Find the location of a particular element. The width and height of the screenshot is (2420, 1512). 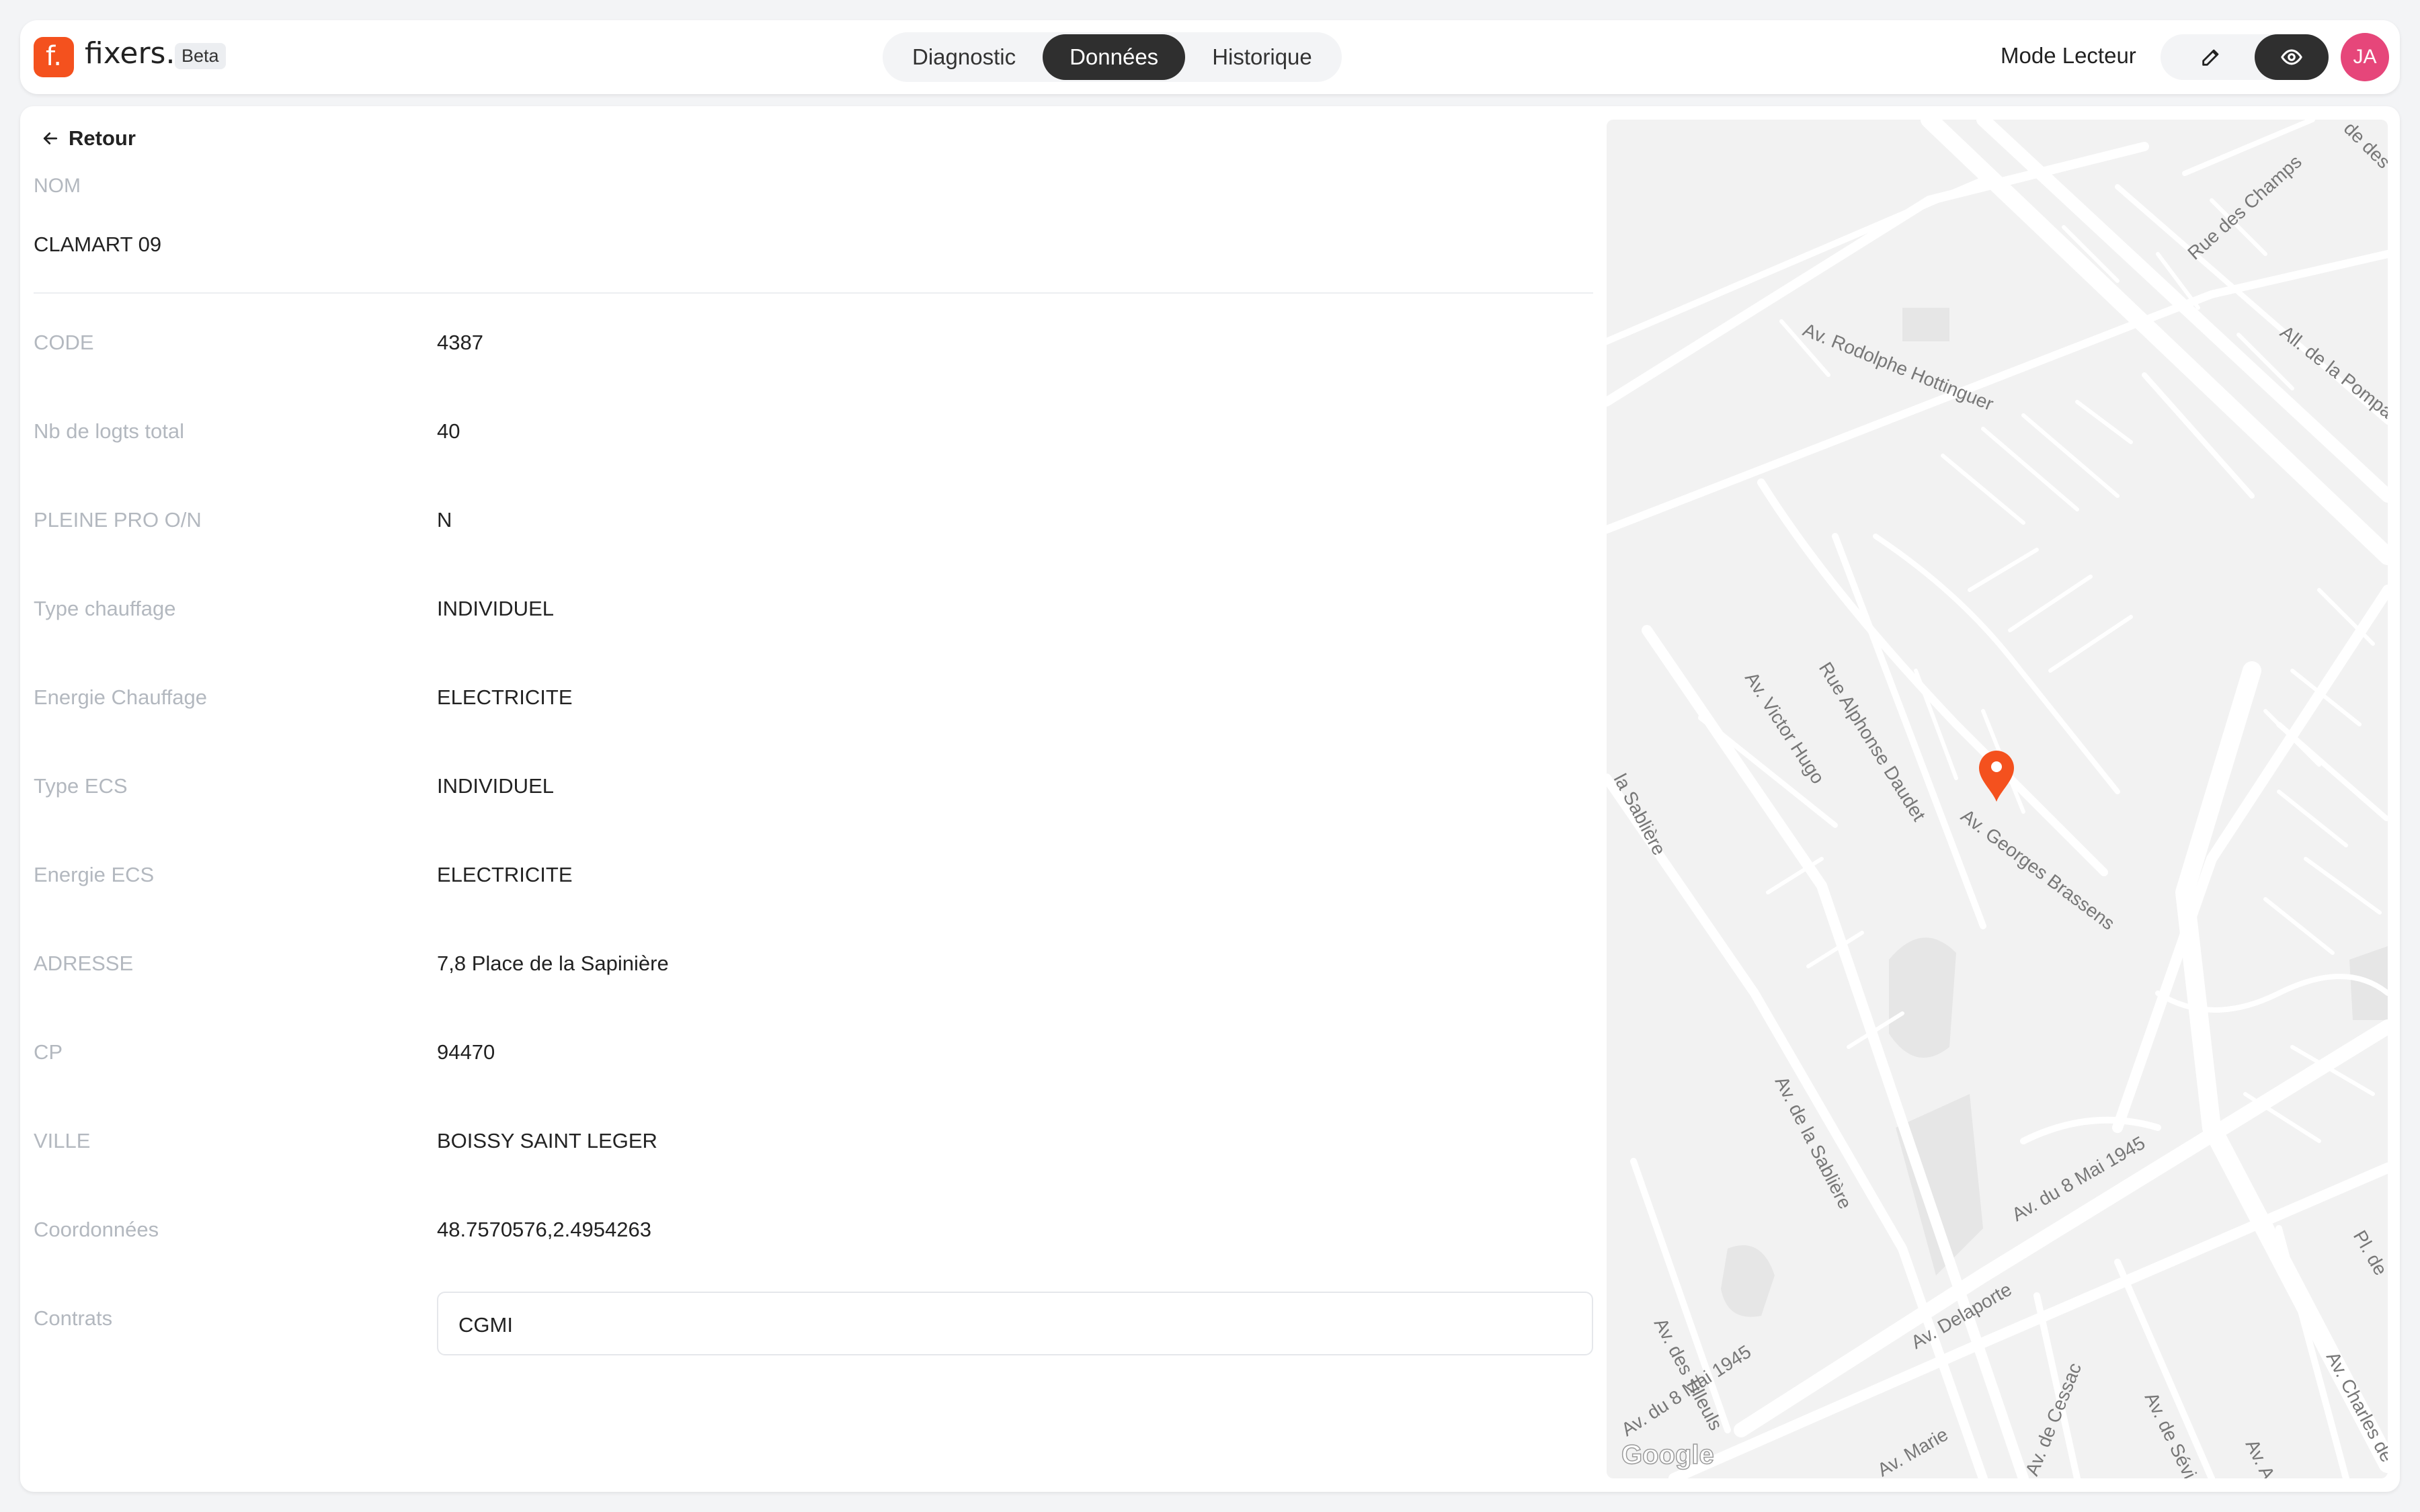

map-label-pompado: All. de la Pompado is located at coordinates (2332, 378).